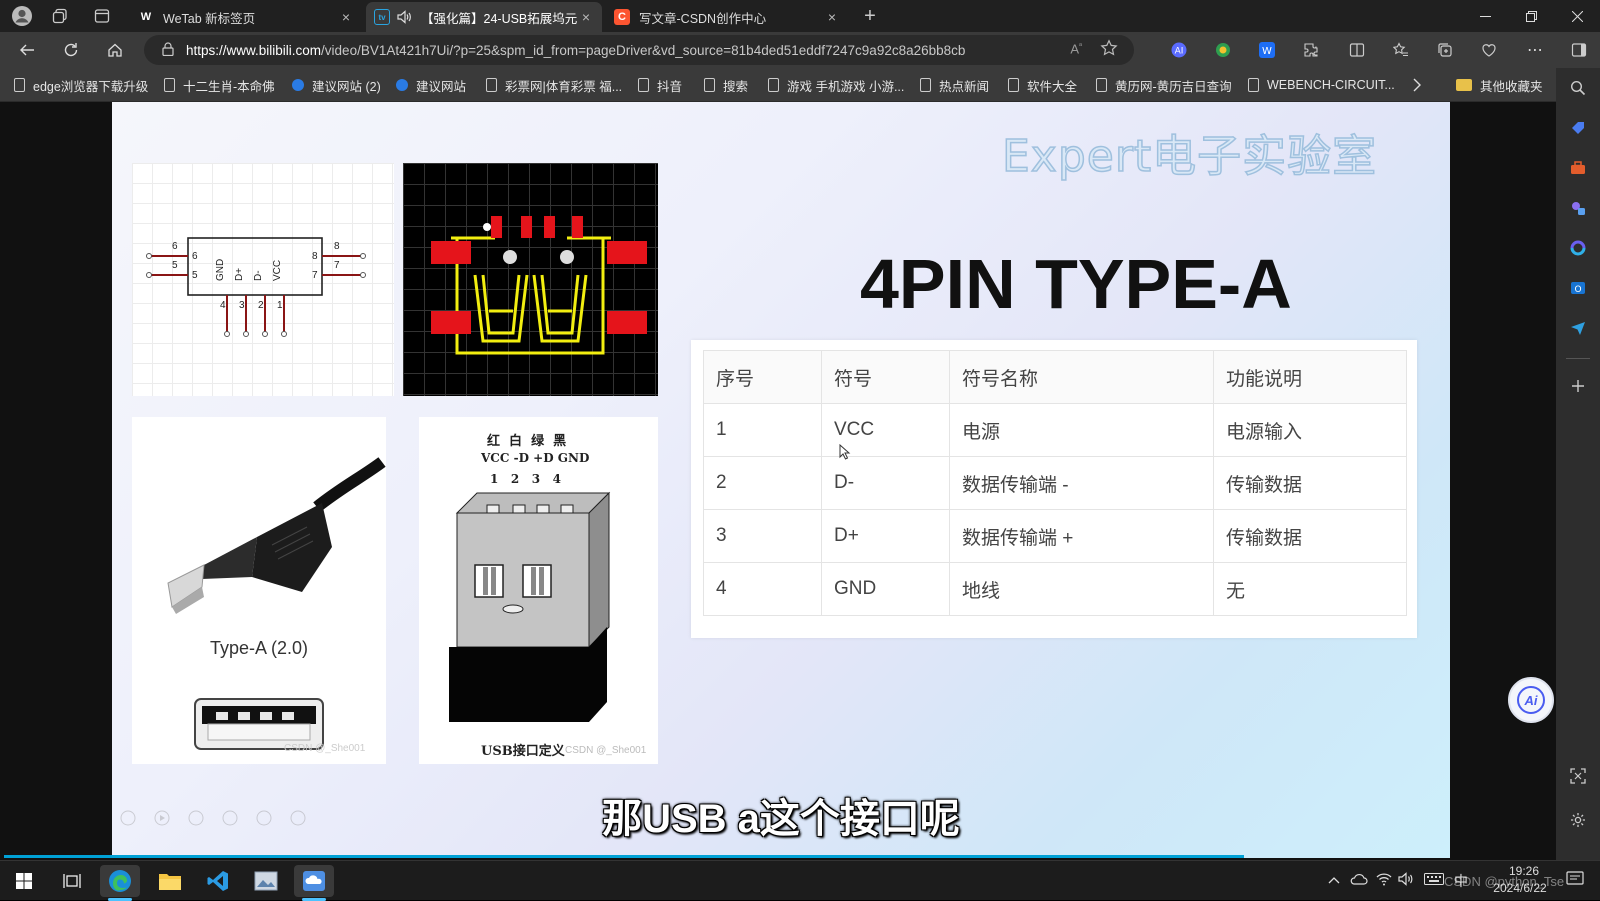  Describe the element at coordinates (382, 17) in the screenshot. I see `bilibili-icon: tv` at that location.